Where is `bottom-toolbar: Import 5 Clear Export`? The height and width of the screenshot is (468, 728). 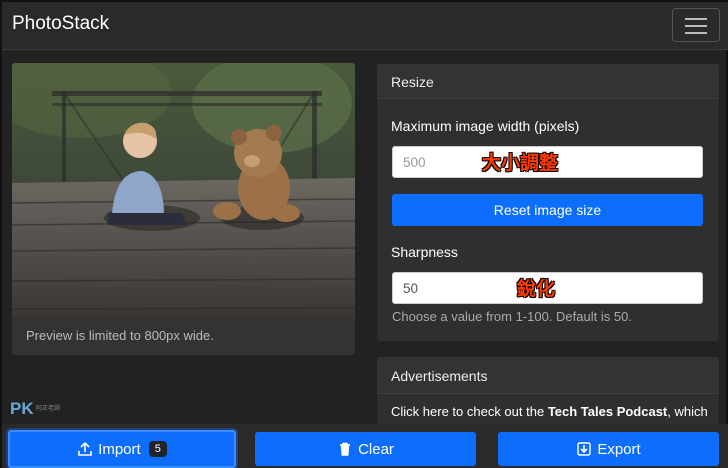
bottom-toolbar: Import 5 Clear Export is located at coordinates (365, 446).